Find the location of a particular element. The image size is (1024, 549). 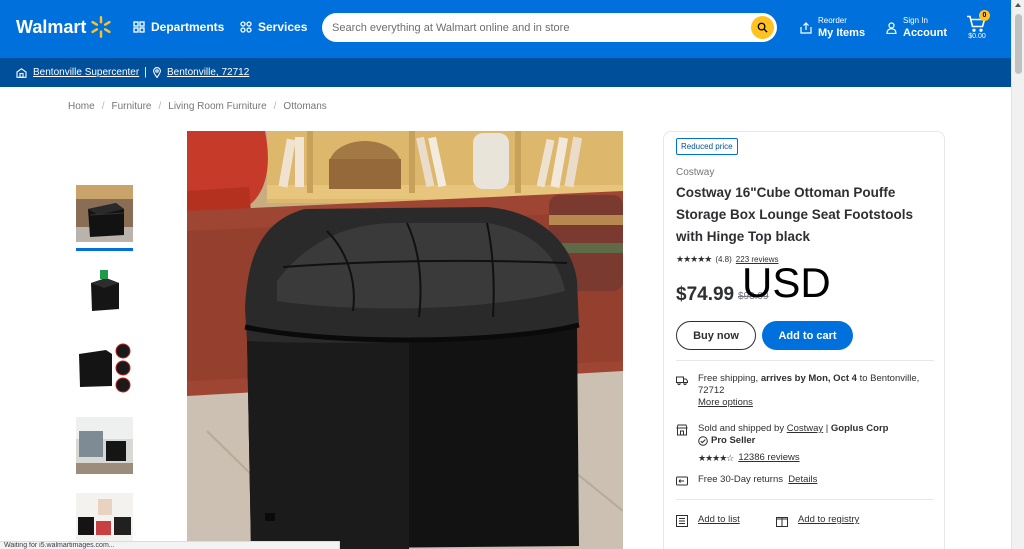

services-button: Services is located at coordinates (273, 27).